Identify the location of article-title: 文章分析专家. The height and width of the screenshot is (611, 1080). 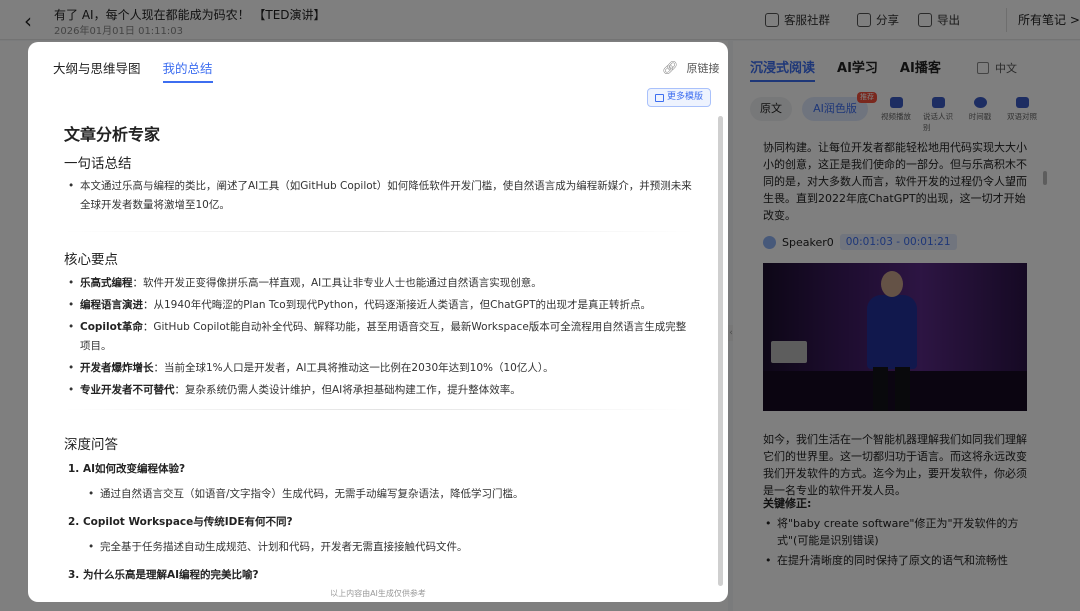
(112, 134).